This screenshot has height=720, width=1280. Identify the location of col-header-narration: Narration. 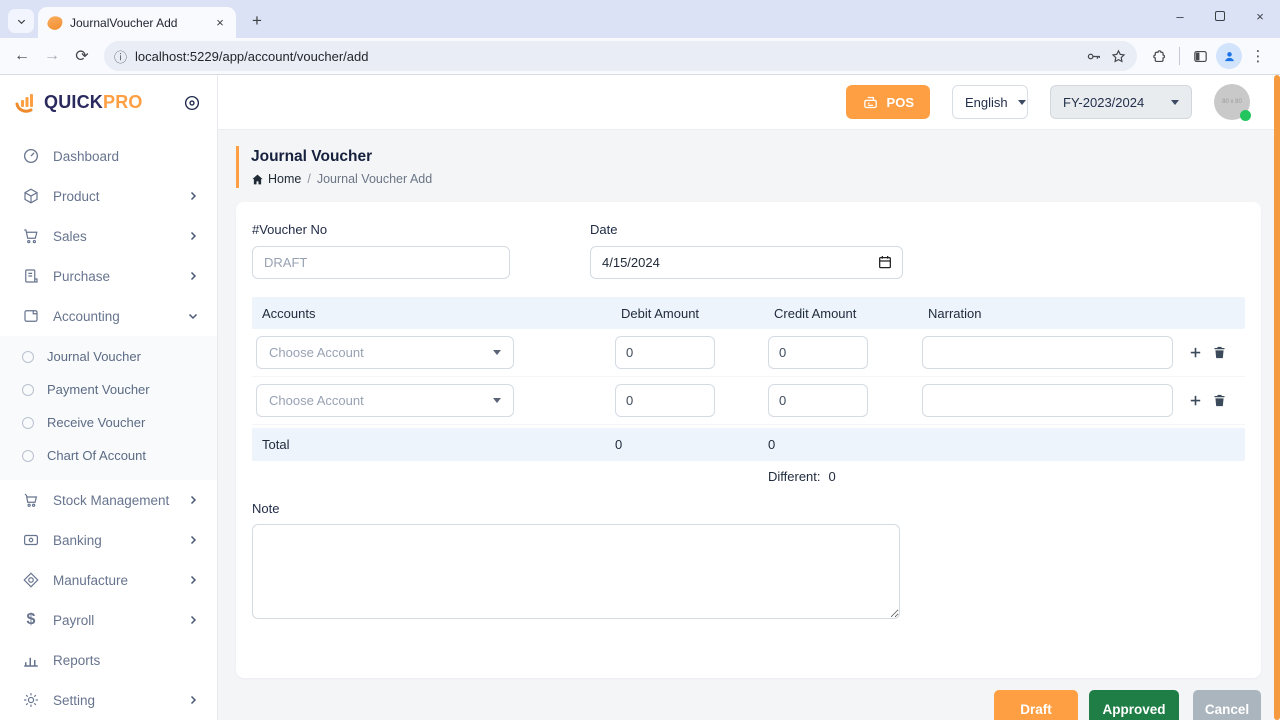
(955, 313).